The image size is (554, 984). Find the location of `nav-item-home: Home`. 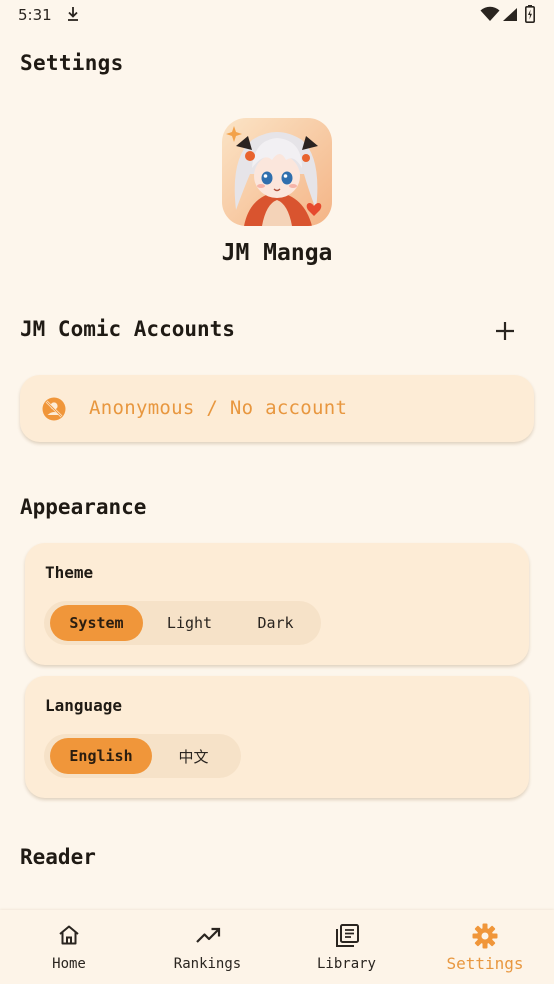

nav-item-home: Home is located at coordinates (69, 947).